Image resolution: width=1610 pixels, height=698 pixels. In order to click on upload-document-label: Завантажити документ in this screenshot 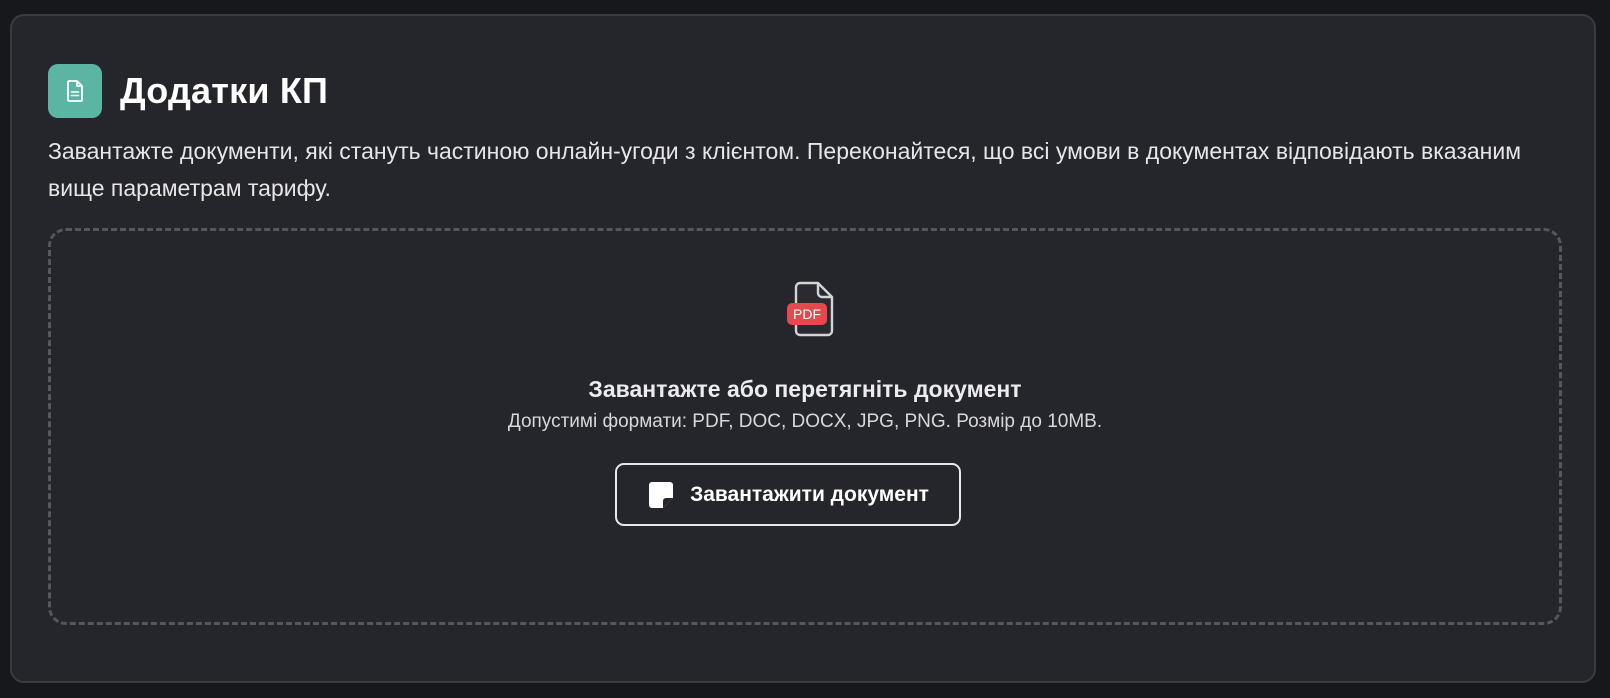, I will do `click(809, 494)`.